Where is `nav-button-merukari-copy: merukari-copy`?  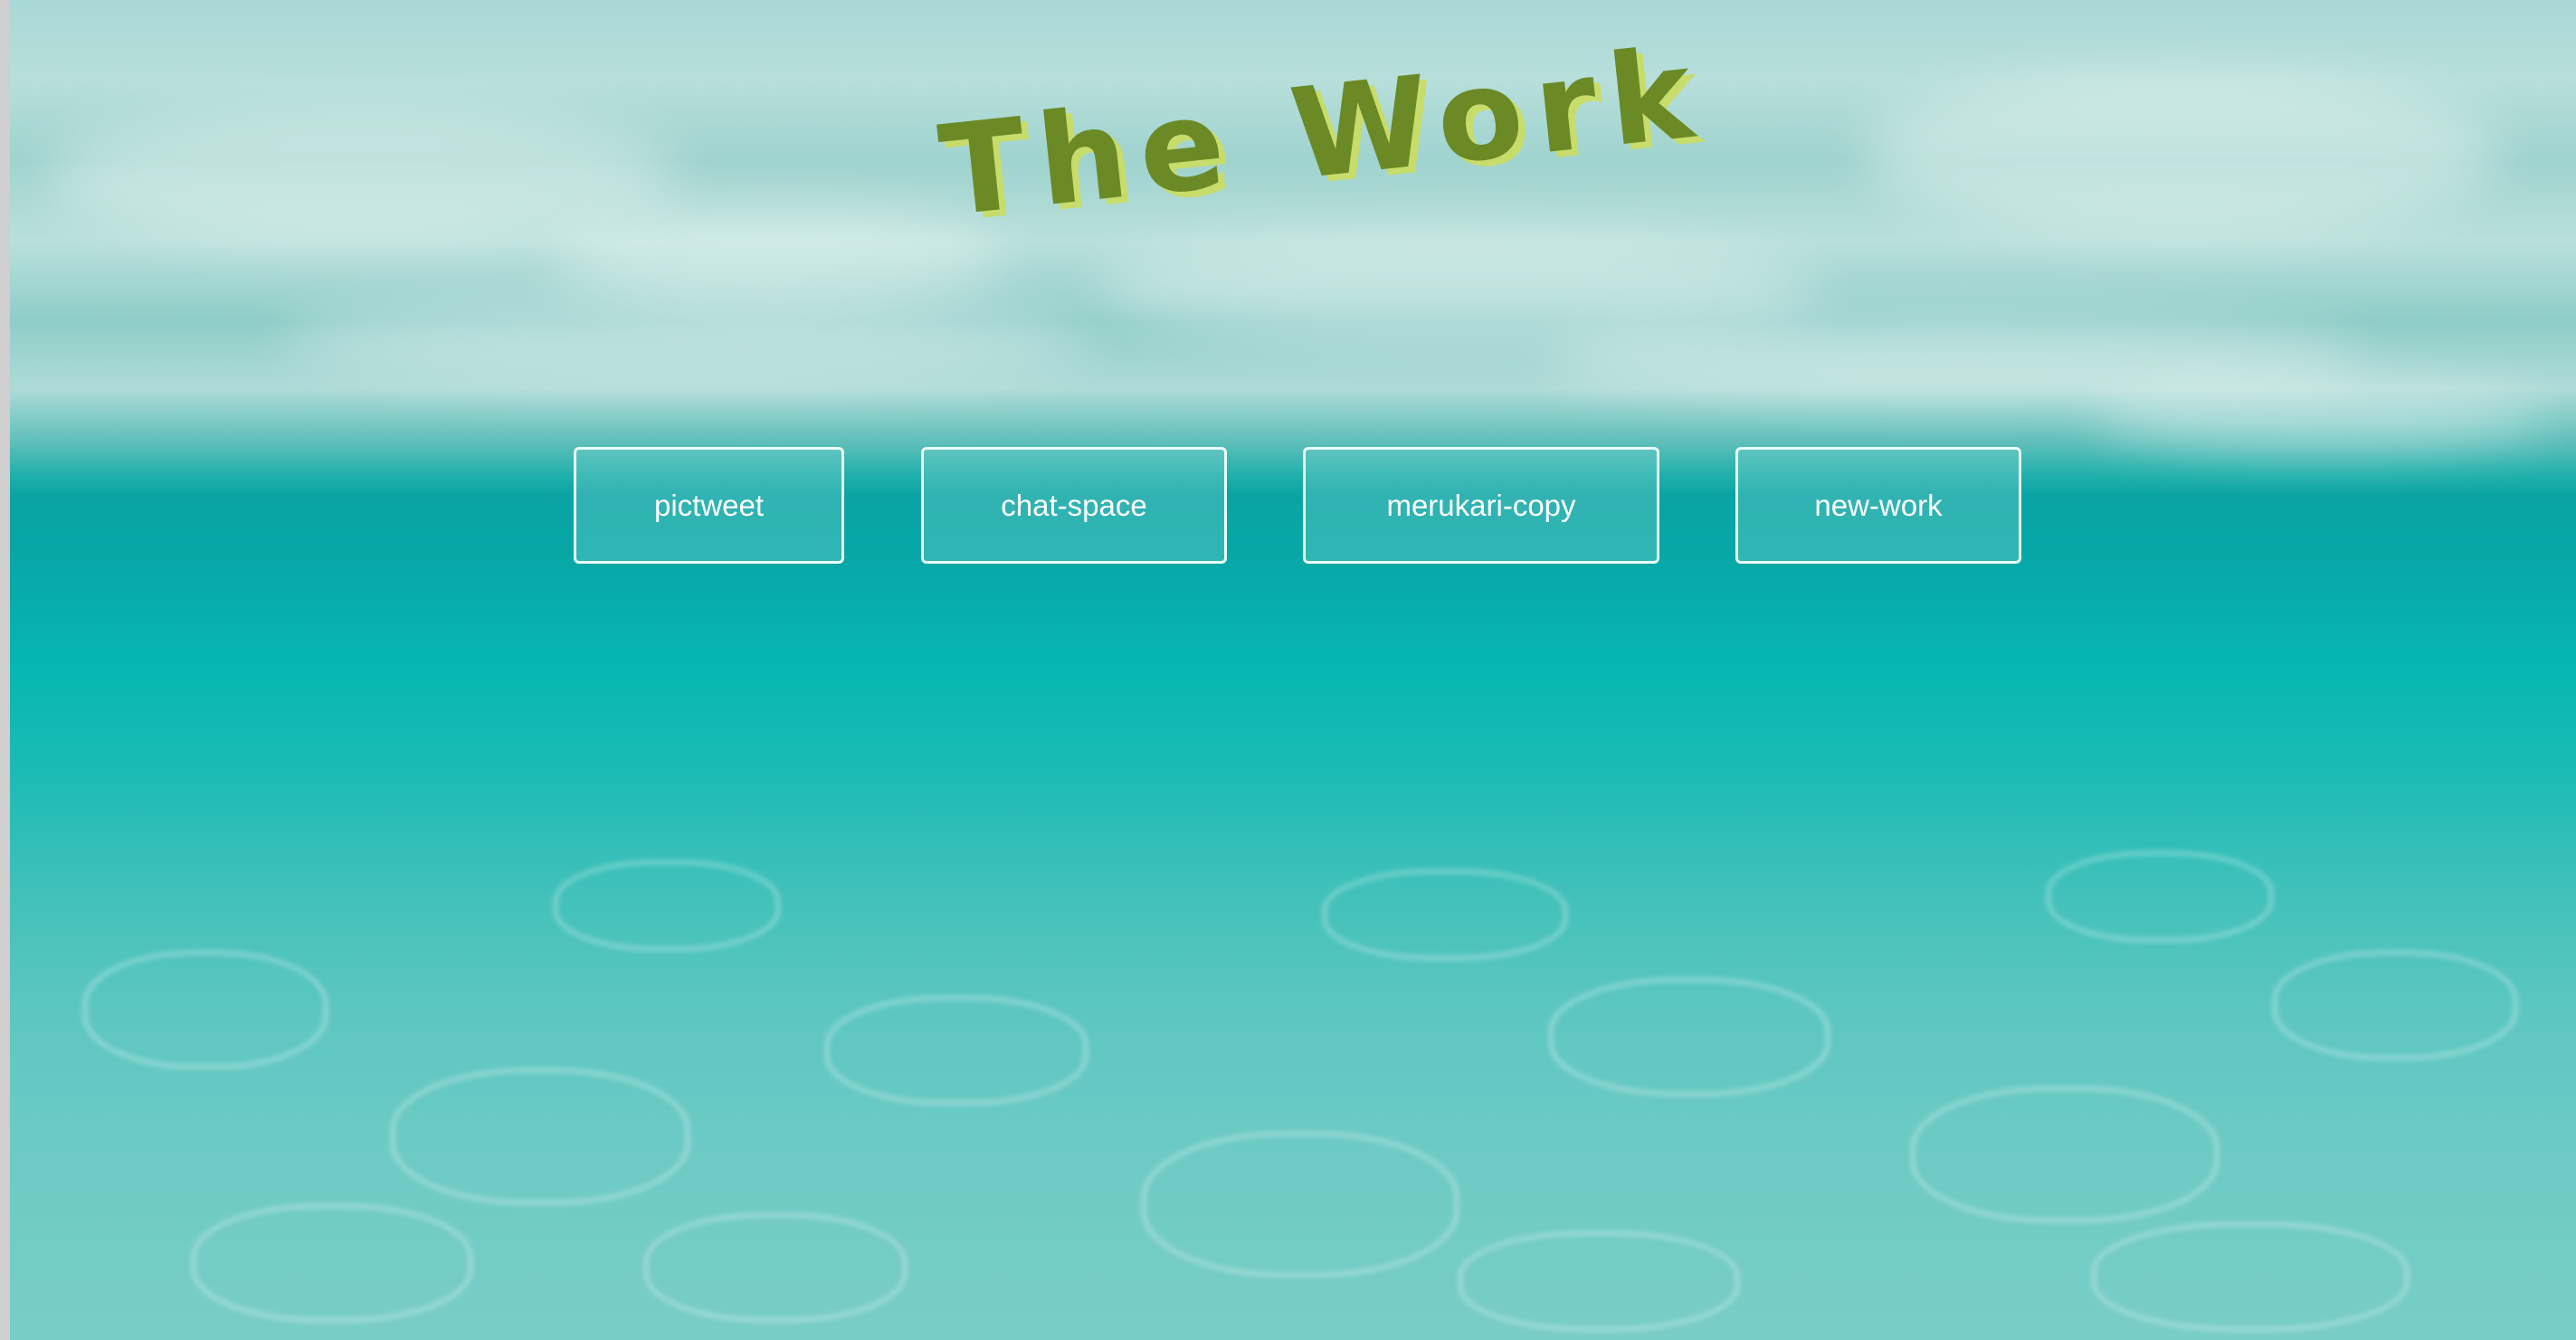 nav-button-merukari-copy: merukari-copy is located at coordinates (1481, 505).